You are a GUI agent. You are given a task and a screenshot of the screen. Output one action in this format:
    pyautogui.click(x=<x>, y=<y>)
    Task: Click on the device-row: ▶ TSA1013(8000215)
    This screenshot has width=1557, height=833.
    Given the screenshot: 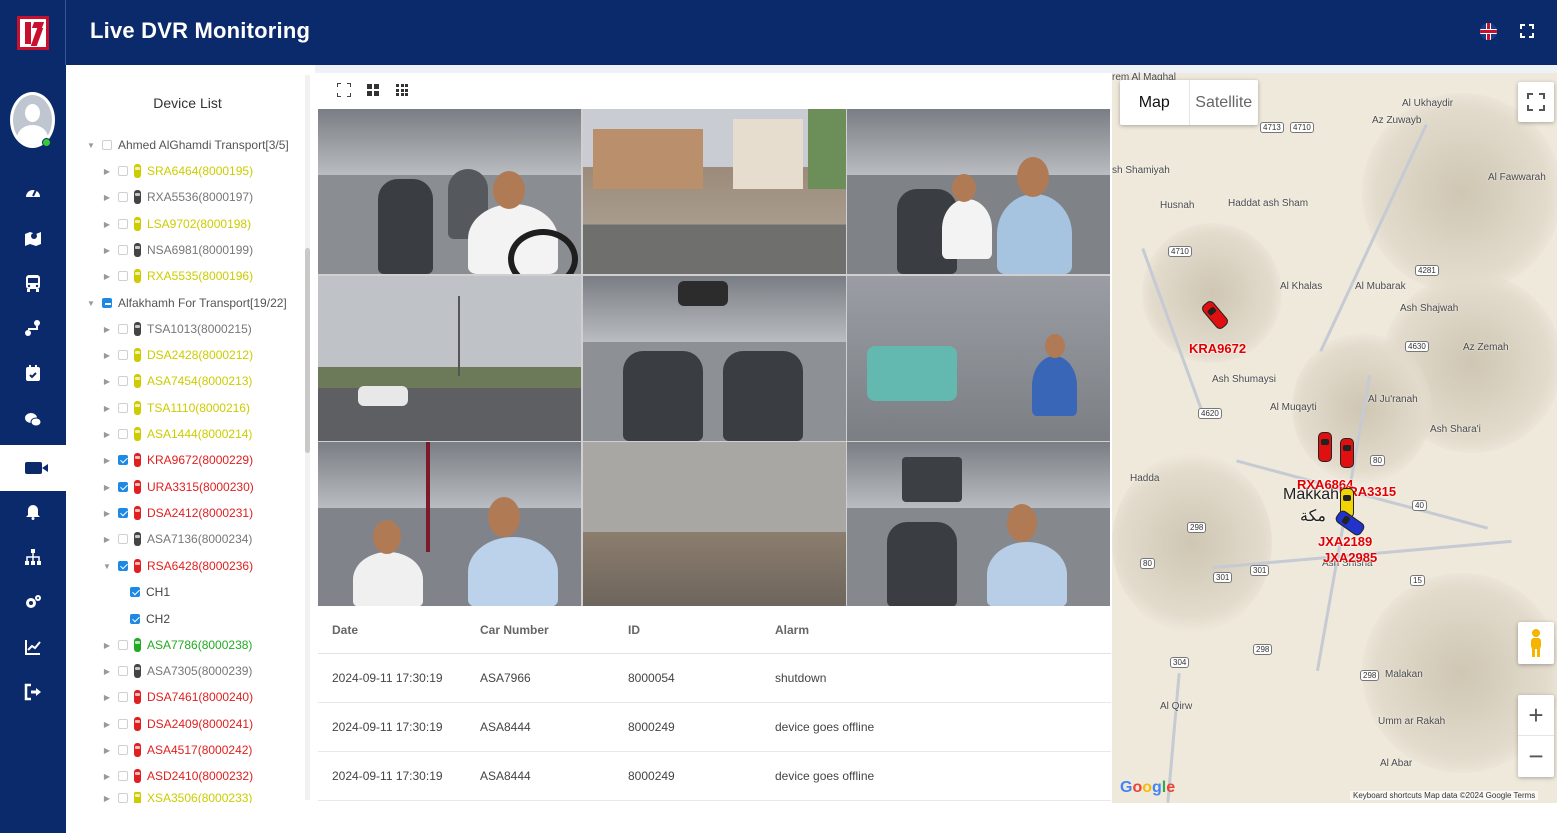 What is the action you would take?
    pyautogui.click(x=177, y=329)
    